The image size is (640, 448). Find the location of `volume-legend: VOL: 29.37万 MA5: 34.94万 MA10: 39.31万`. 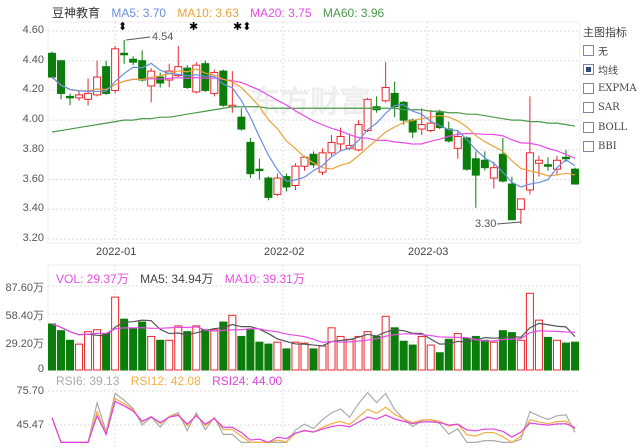

volume-legend: VOL: 29.37万 MA5: 34.94万 MA10: 39.31万 is located at coordinates (180, 278).